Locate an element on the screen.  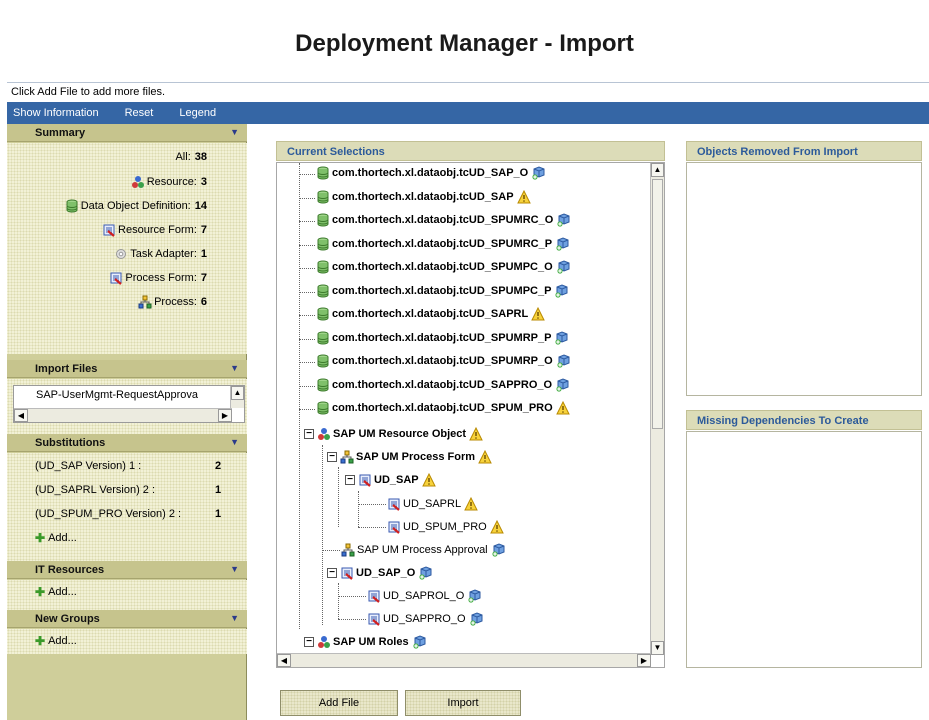
it-resources-header: IT Resources ▼ is located at coordinates (127, 570).